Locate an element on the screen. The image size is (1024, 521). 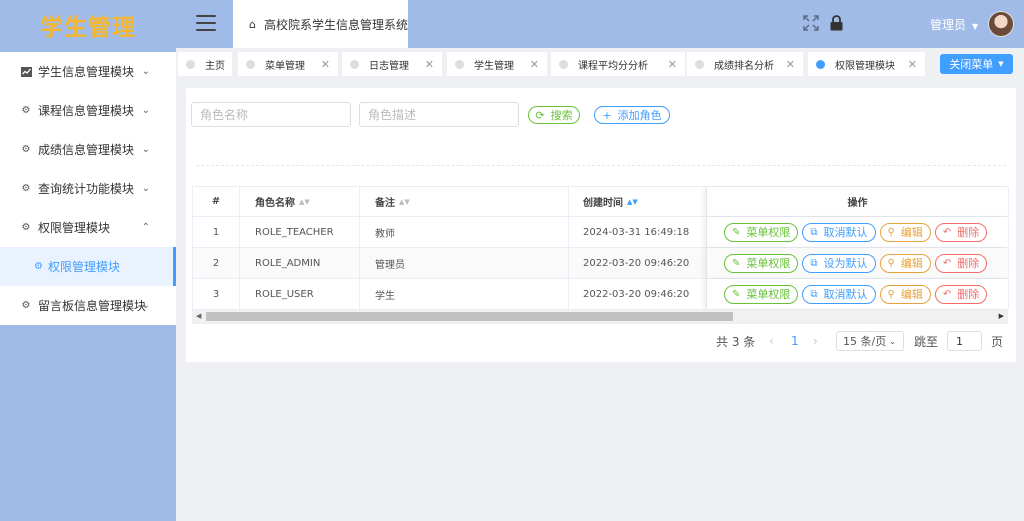
header-operations: 操作 is located at coordinates (857, 201).